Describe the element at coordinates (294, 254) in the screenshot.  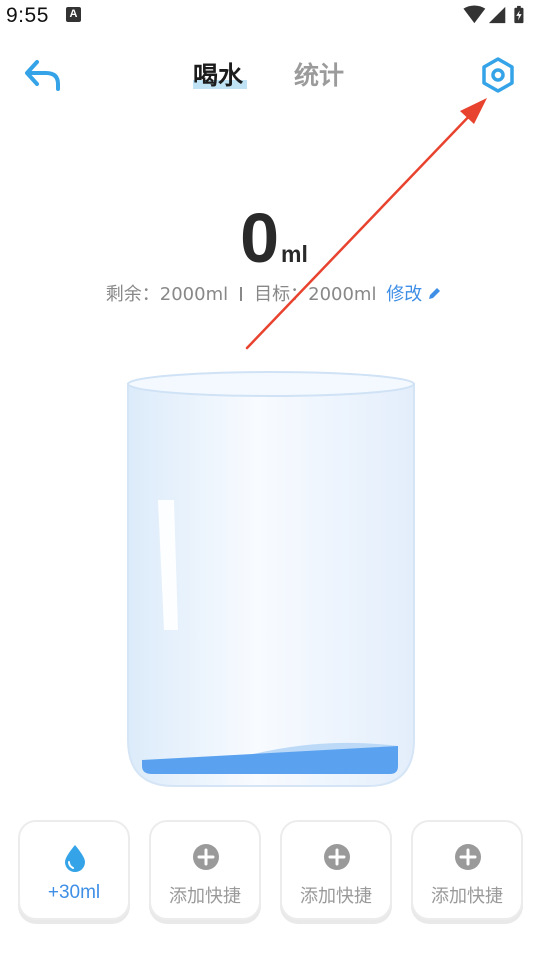
I see `intake-unit: ml` at that location.